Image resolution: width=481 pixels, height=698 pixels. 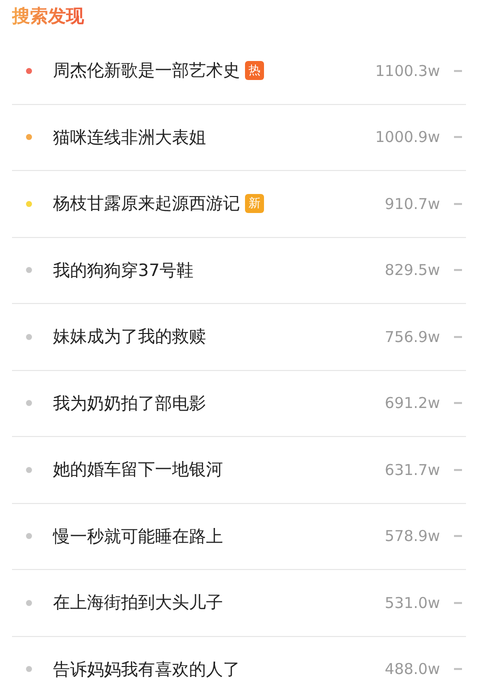 What do you see at coordinates (239, 137) in the screenshot?
I see `search-item: 猫咪连线非洲大表姐 1000.9w` at bounding box center [239, 137].